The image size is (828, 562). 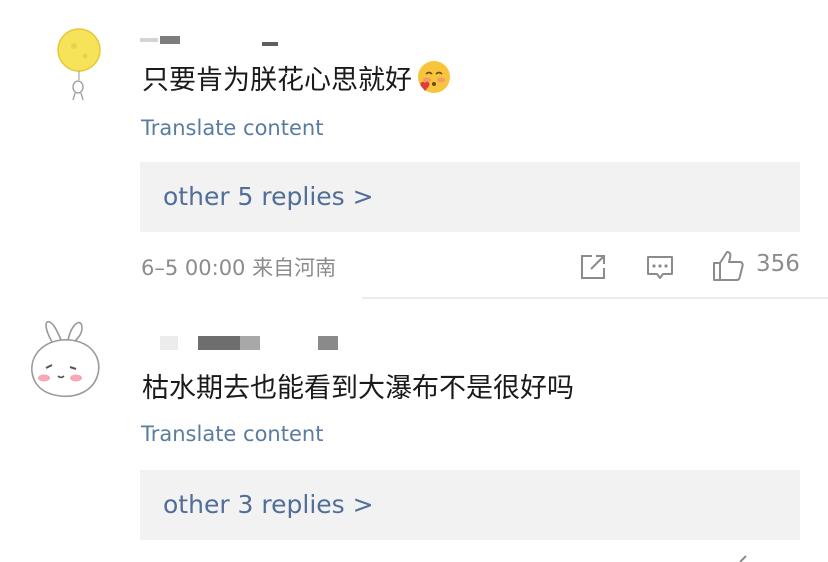 I want to click on more-replies-label: other 5 replies >, so click(x=268, y=196).